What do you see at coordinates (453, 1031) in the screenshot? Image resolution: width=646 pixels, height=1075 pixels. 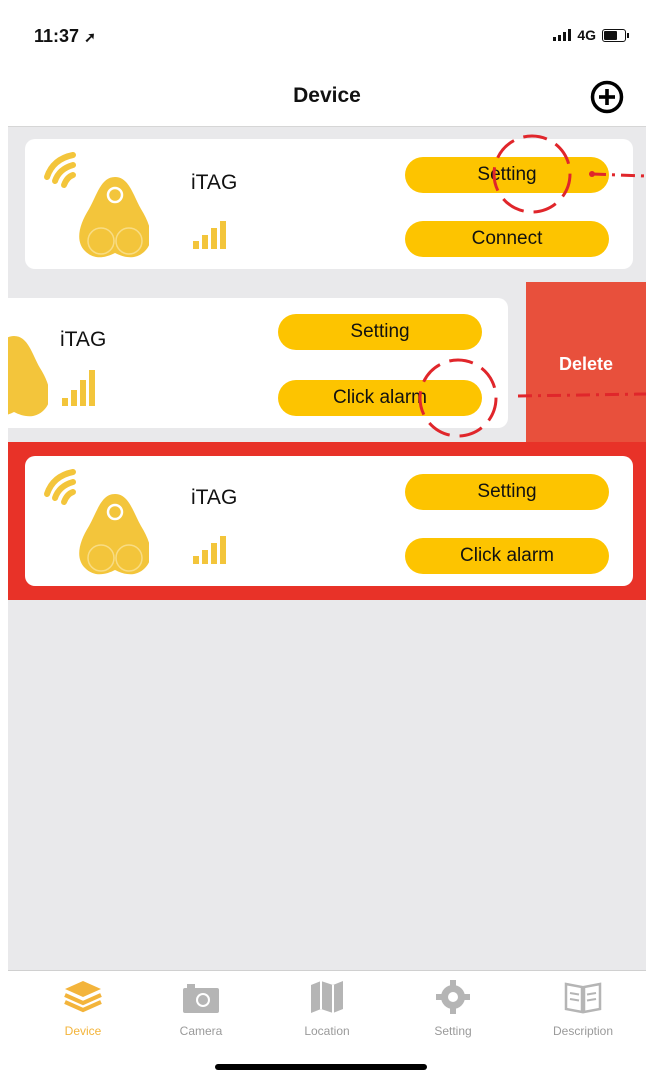 I see `tab-label: Setting` at bounding box center [453, 1031].